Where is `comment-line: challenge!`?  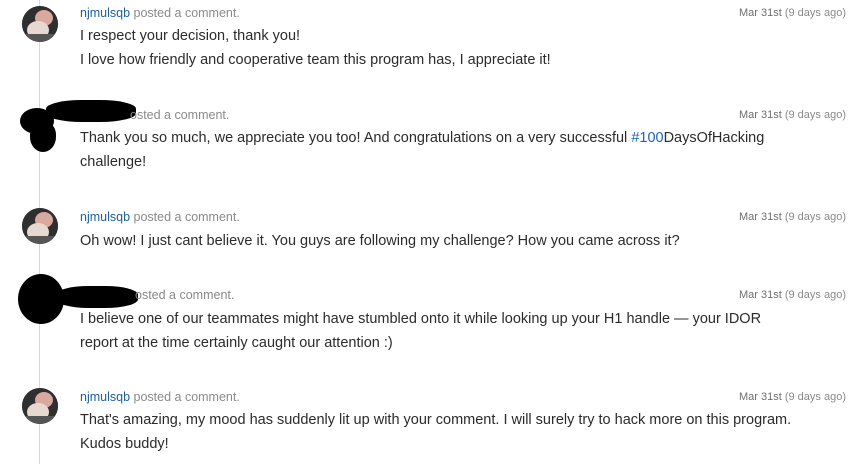
comment-line: challenge! is located at coordinates (113, 162).